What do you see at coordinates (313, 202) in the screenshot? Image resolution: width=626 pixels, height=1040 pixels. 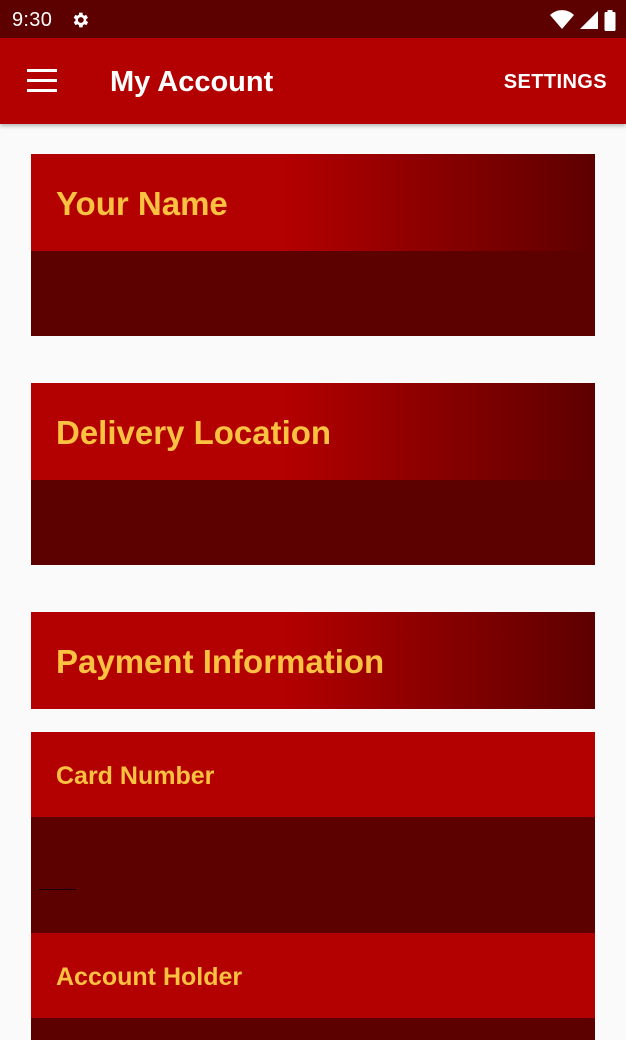 I see `name-card-header: Your Name` at bounding box center [313, 202].